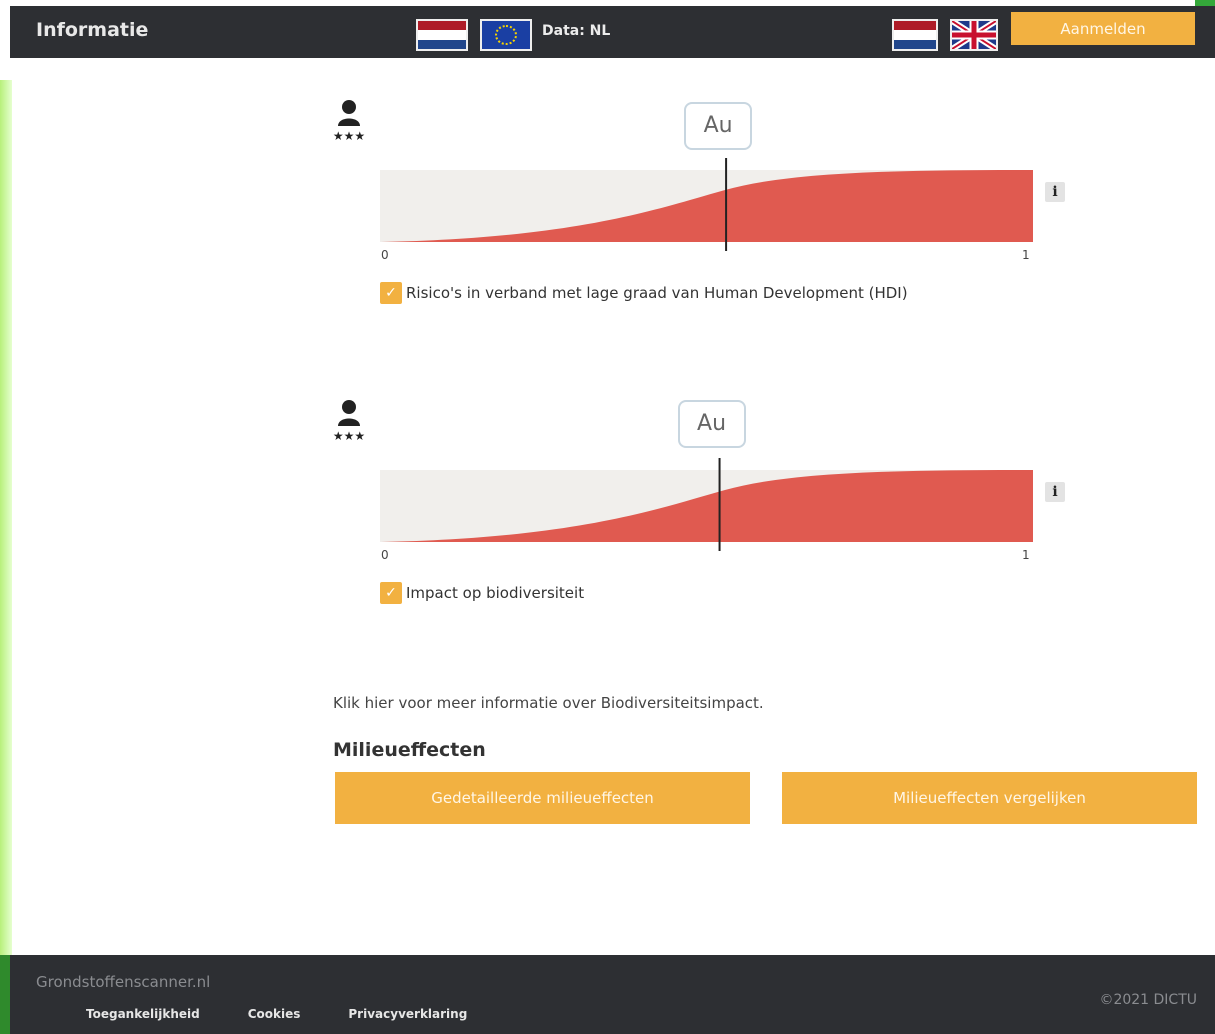 Image resolution: width=1215 pixels, height=1034 pixels. Describe the element at coordinates (391, 593) in the screenshot. I see `biodiversity-checkbox: ✓` at that location.